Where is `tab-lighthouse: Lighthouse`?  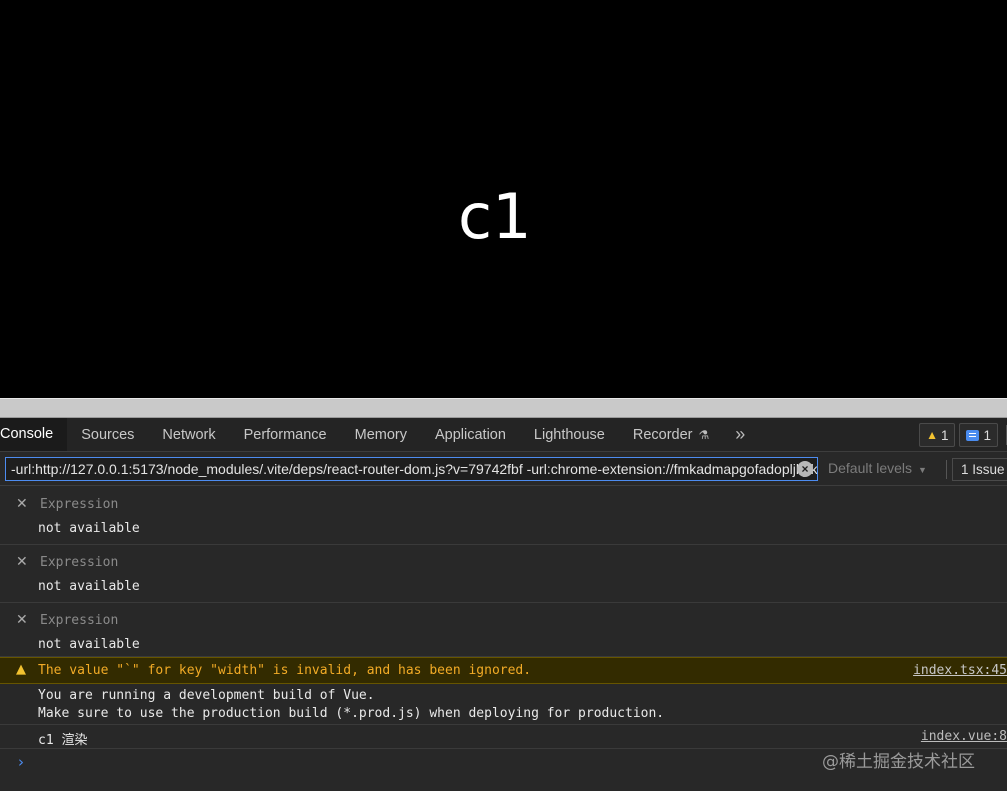 tab-lighthouse: Lighthouse is located at coordinates (569, 434).